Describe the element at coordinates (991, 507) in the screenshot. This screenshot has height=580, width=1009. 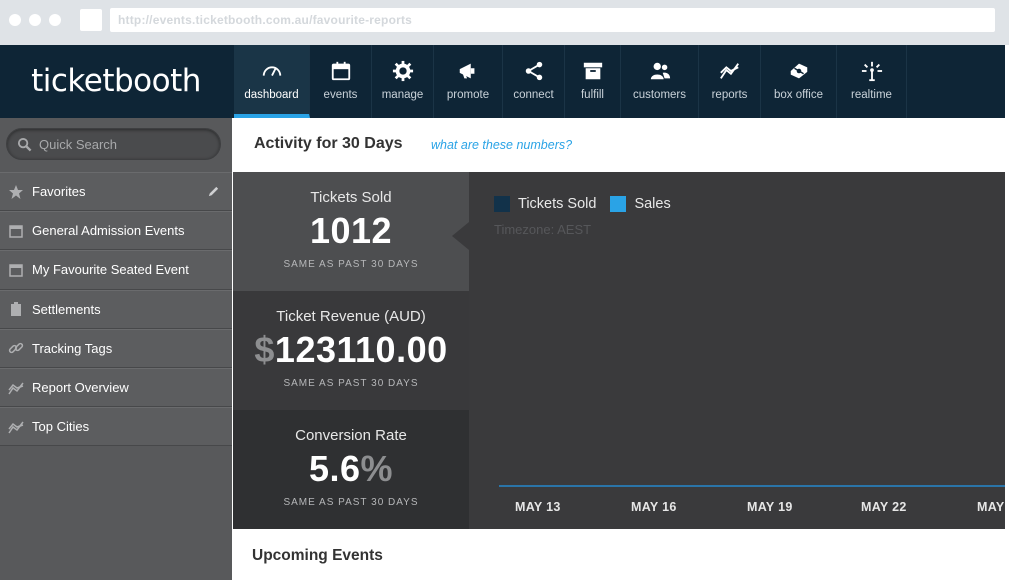
I see `x-tick-label: MAY` at that location.